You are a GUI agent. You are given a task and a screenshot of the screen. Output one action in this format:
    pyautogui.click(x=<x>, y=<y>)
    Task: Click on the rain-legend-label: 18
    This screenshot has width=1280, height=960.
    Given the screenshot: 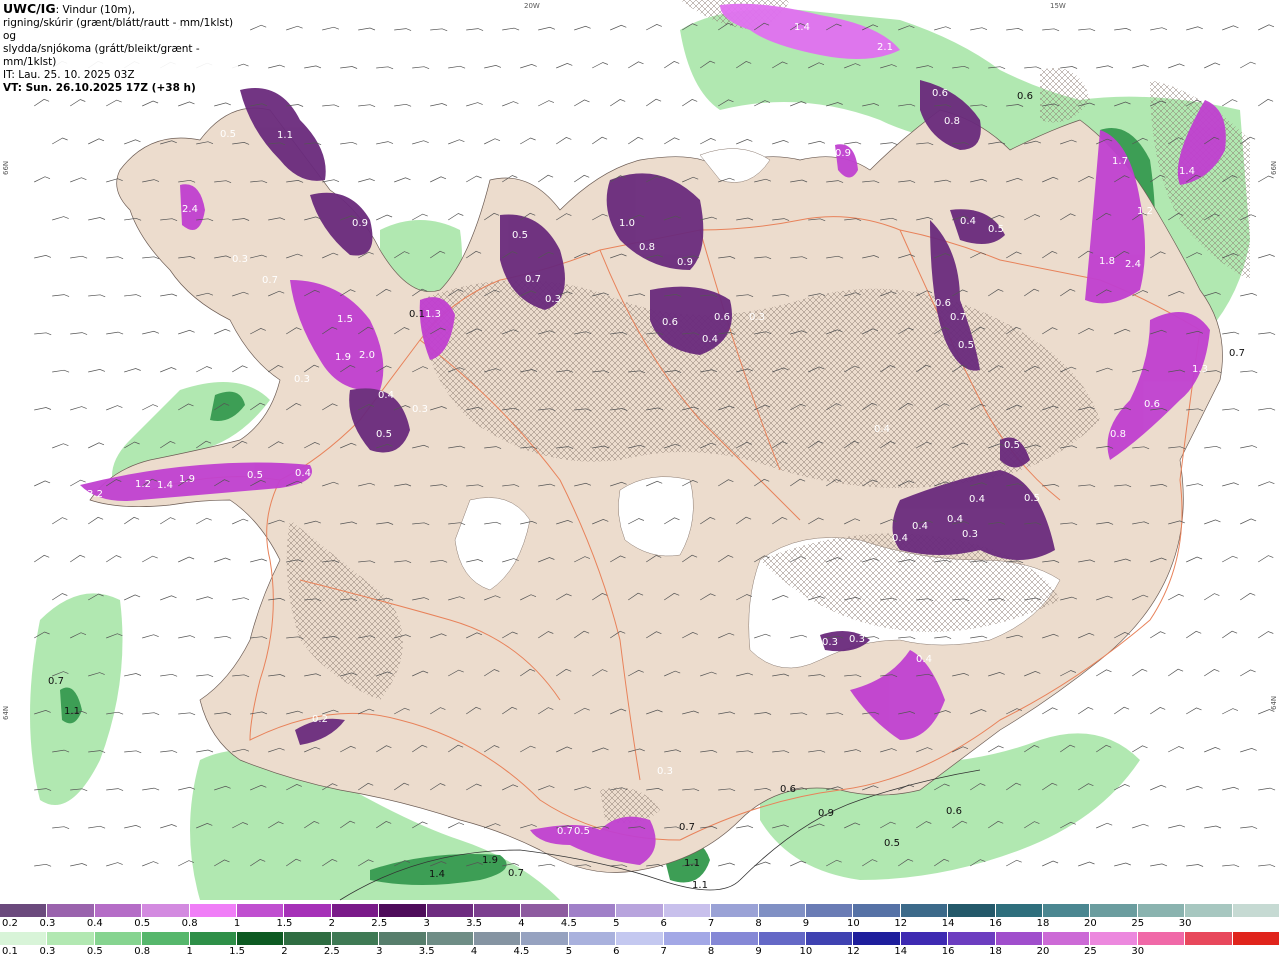 What is the action you would take?
    pyautogui.click(x=995, y=951)
    